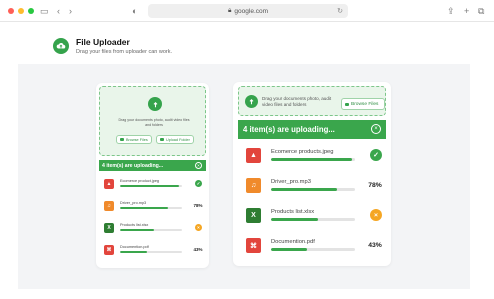 The height and width of the screenshot is (299, 494). Describe the element at coordinates (481, 11) in the screenshot. I see `tabs-overview-icon: ⧉` at that location.